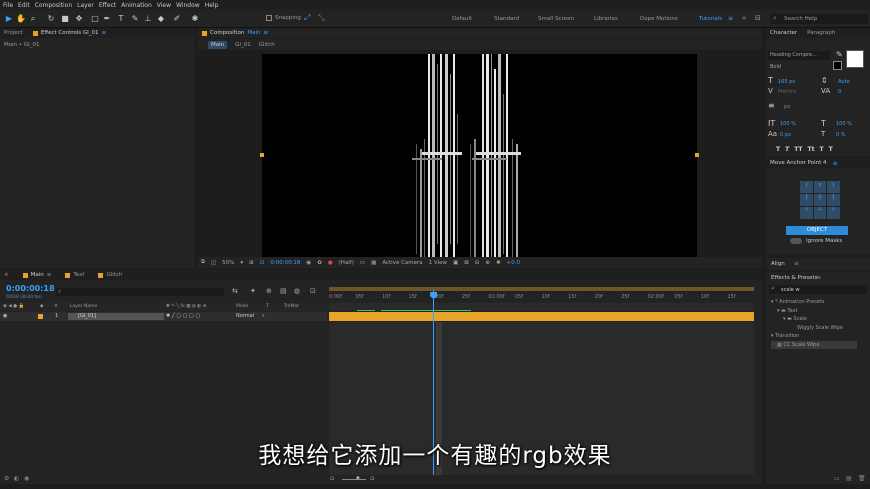 This screenshot has height=489, width=870. What do you see at coordinates (833, 213) in the screenshot?
I see `anchor-bottom-right-button: ┘` at bounding box center [833, 213].